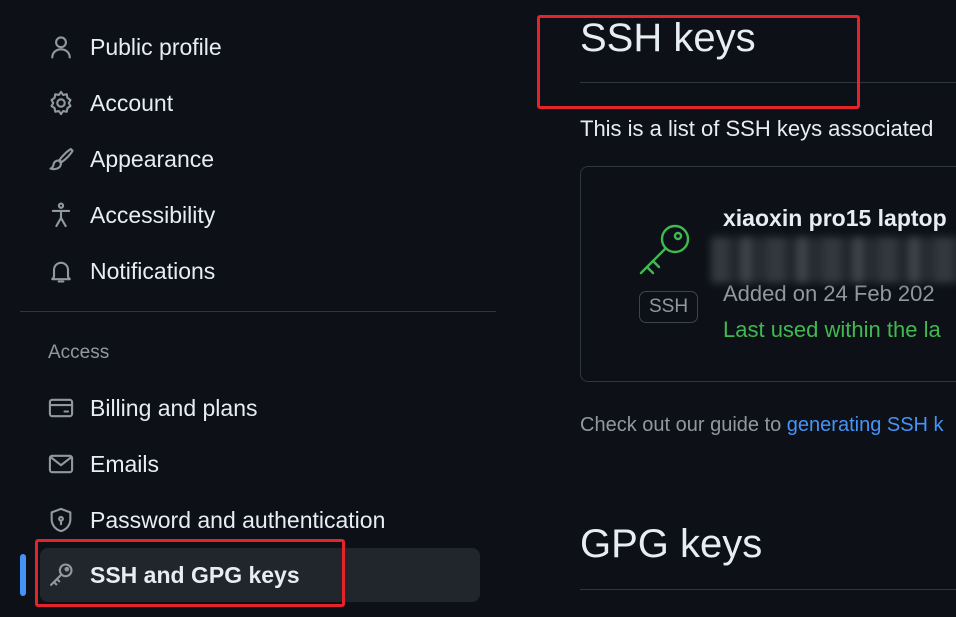 This screenshot has height=617, width=956. What do you see at coordinates (833, 260) in the screenshot?
I see `redacted-fingerprint` at bounding box center [833, 260].